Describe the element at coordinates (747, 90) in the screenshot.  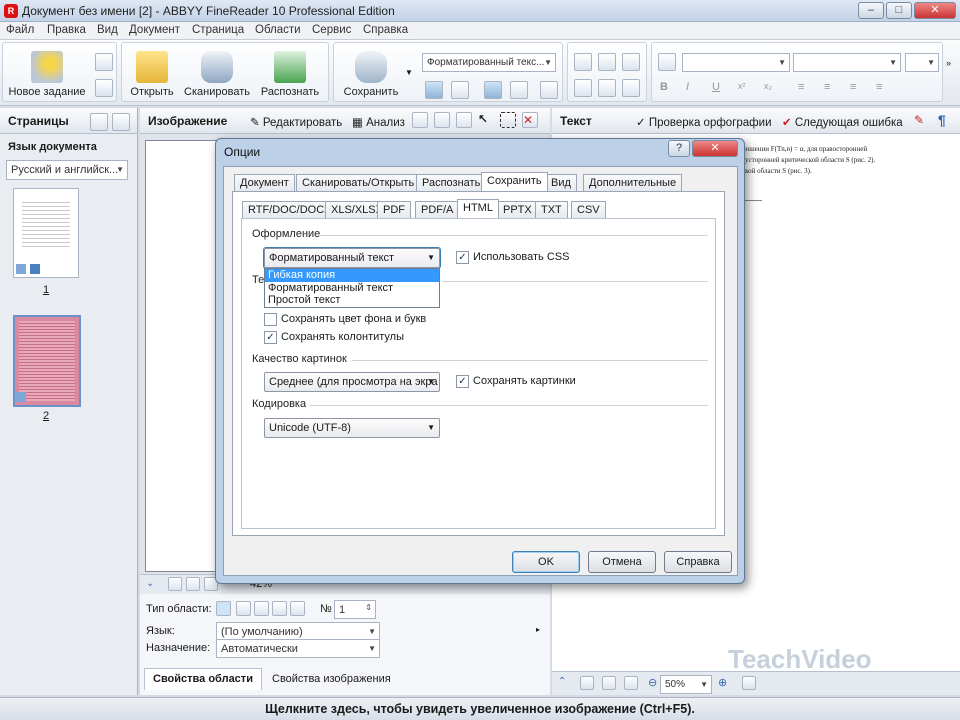
I see `superscript-icon: x²` at that location.